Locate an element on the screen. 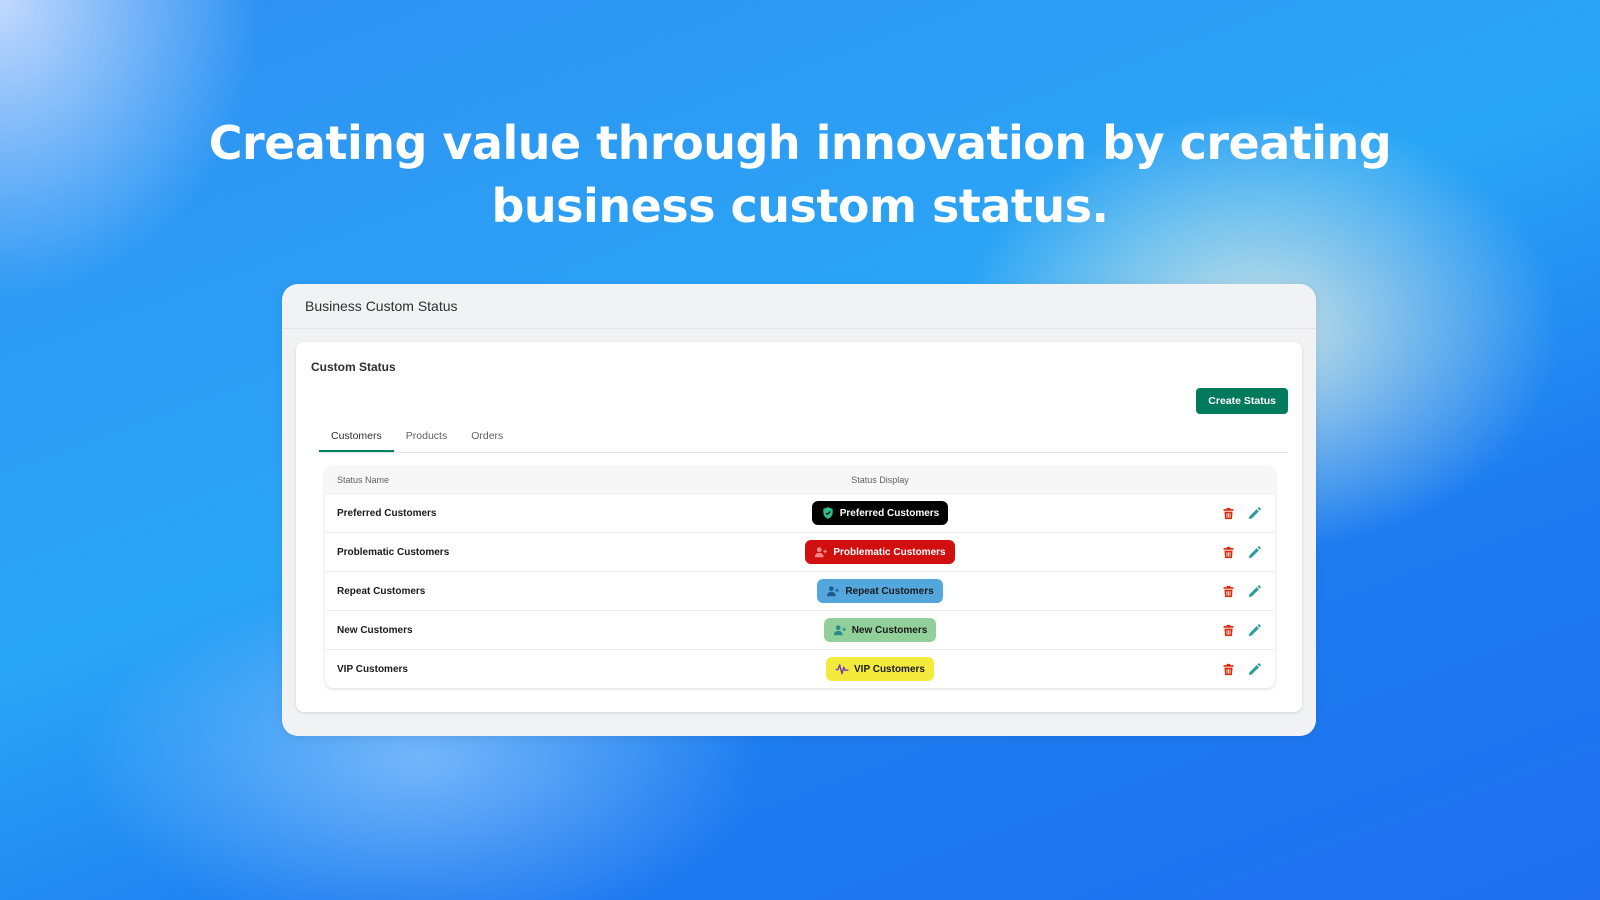 The height and width of the screenshot is (900, 1600). status-badge: Preferred Customers is located at coordinates (880, 513).